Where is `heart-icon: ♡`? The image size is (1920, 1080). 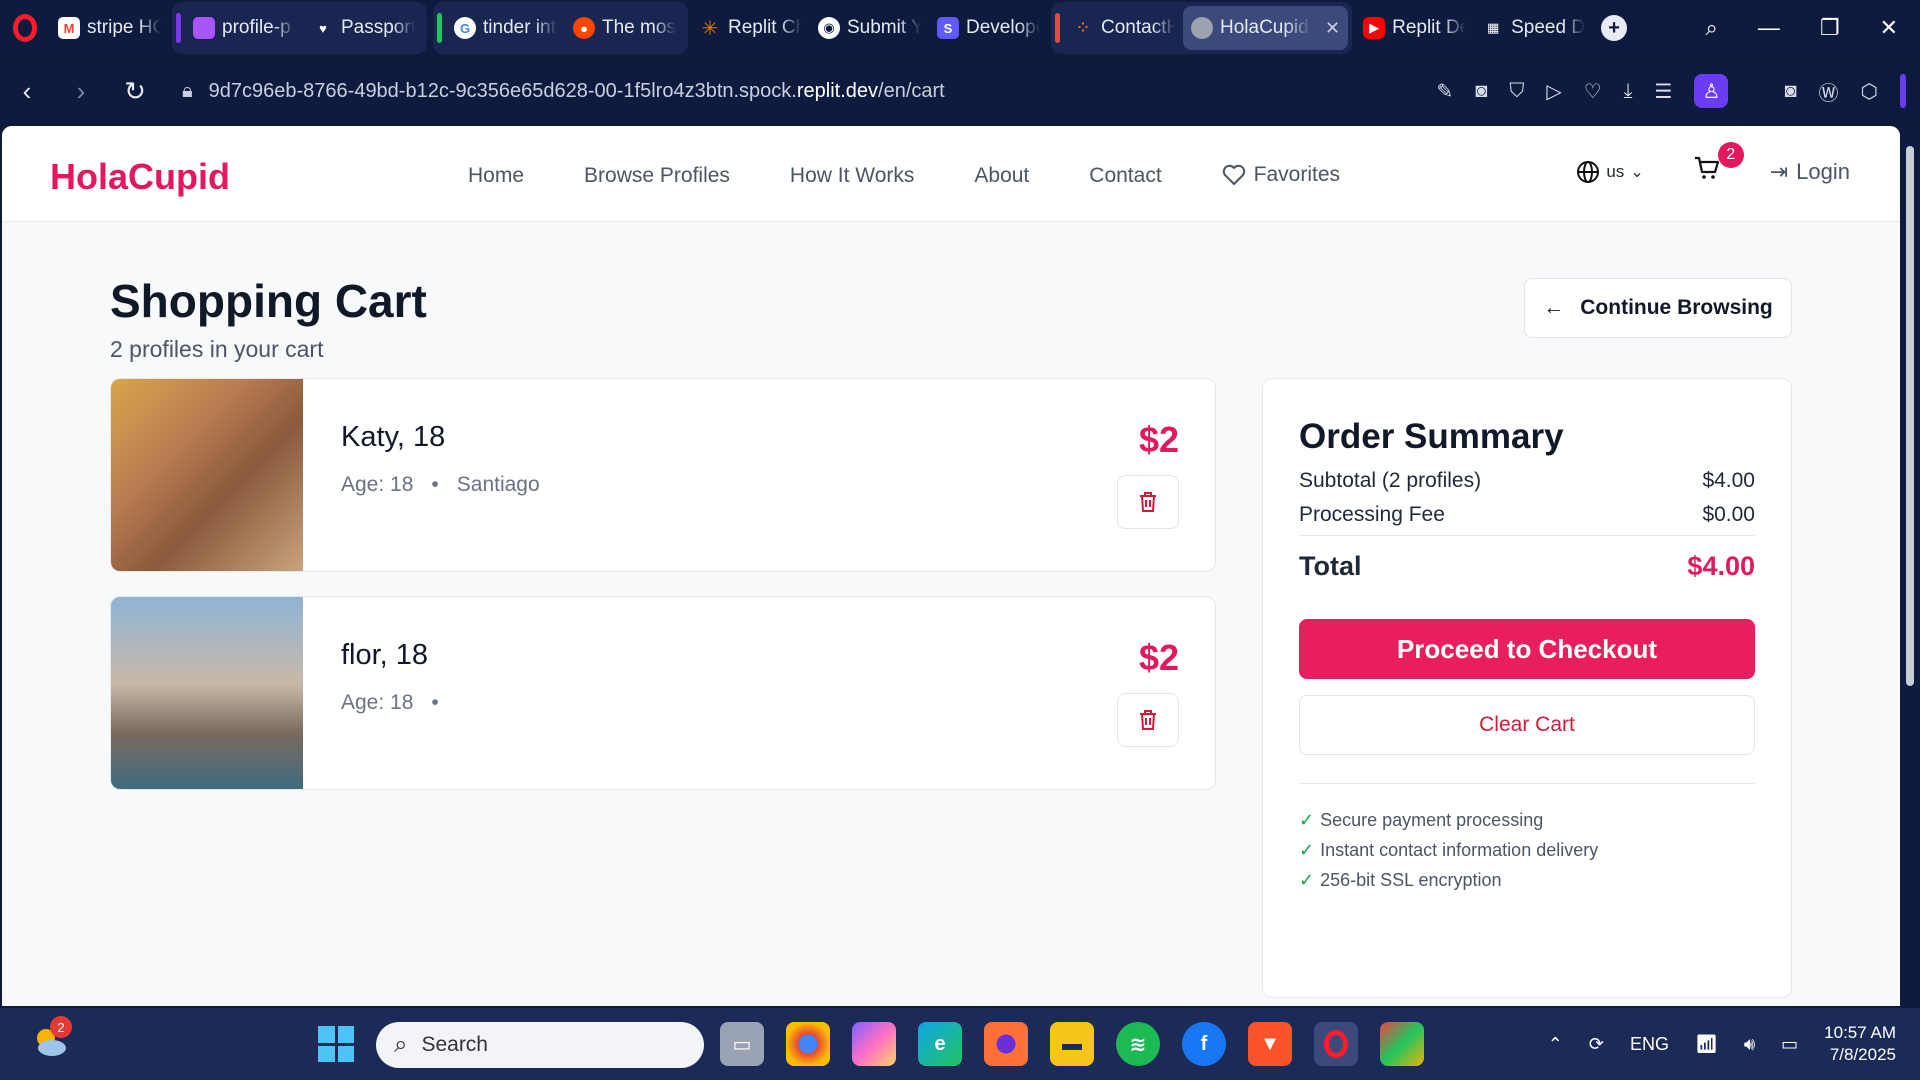
heart-icon: ♡ is located at coordinates (1593, 91).